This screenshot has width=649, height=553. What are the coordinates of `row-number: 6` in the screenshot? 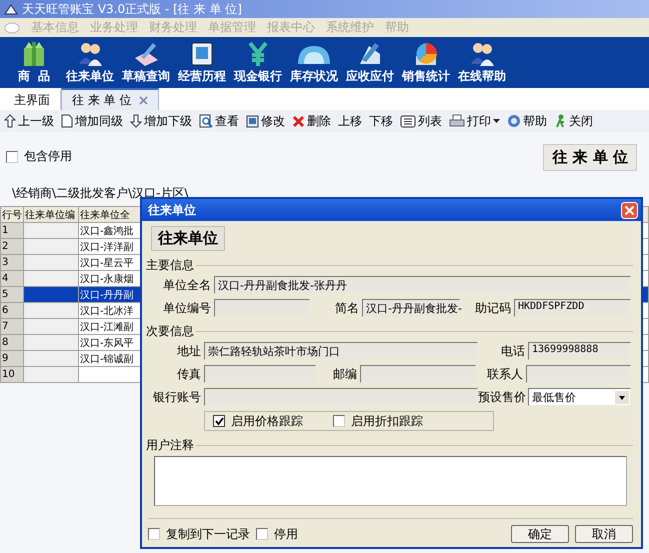 It's located at (12, 310).